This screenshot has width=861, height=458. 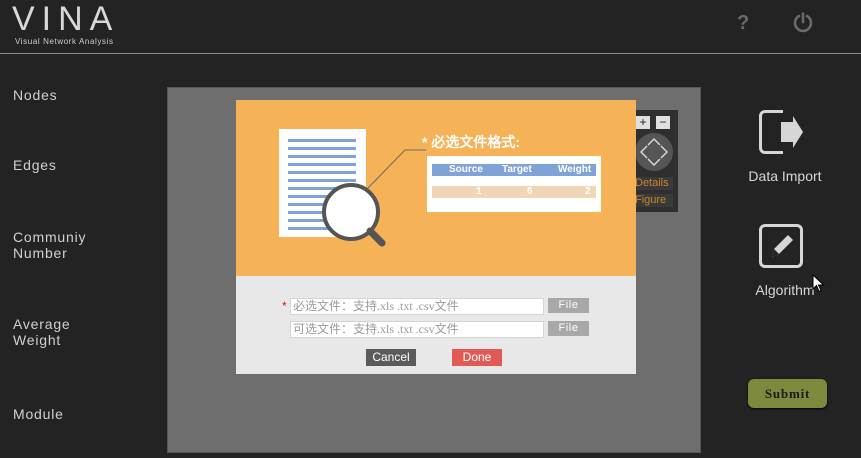 I want to click on details-button: Details, so click(x=654, y=183).